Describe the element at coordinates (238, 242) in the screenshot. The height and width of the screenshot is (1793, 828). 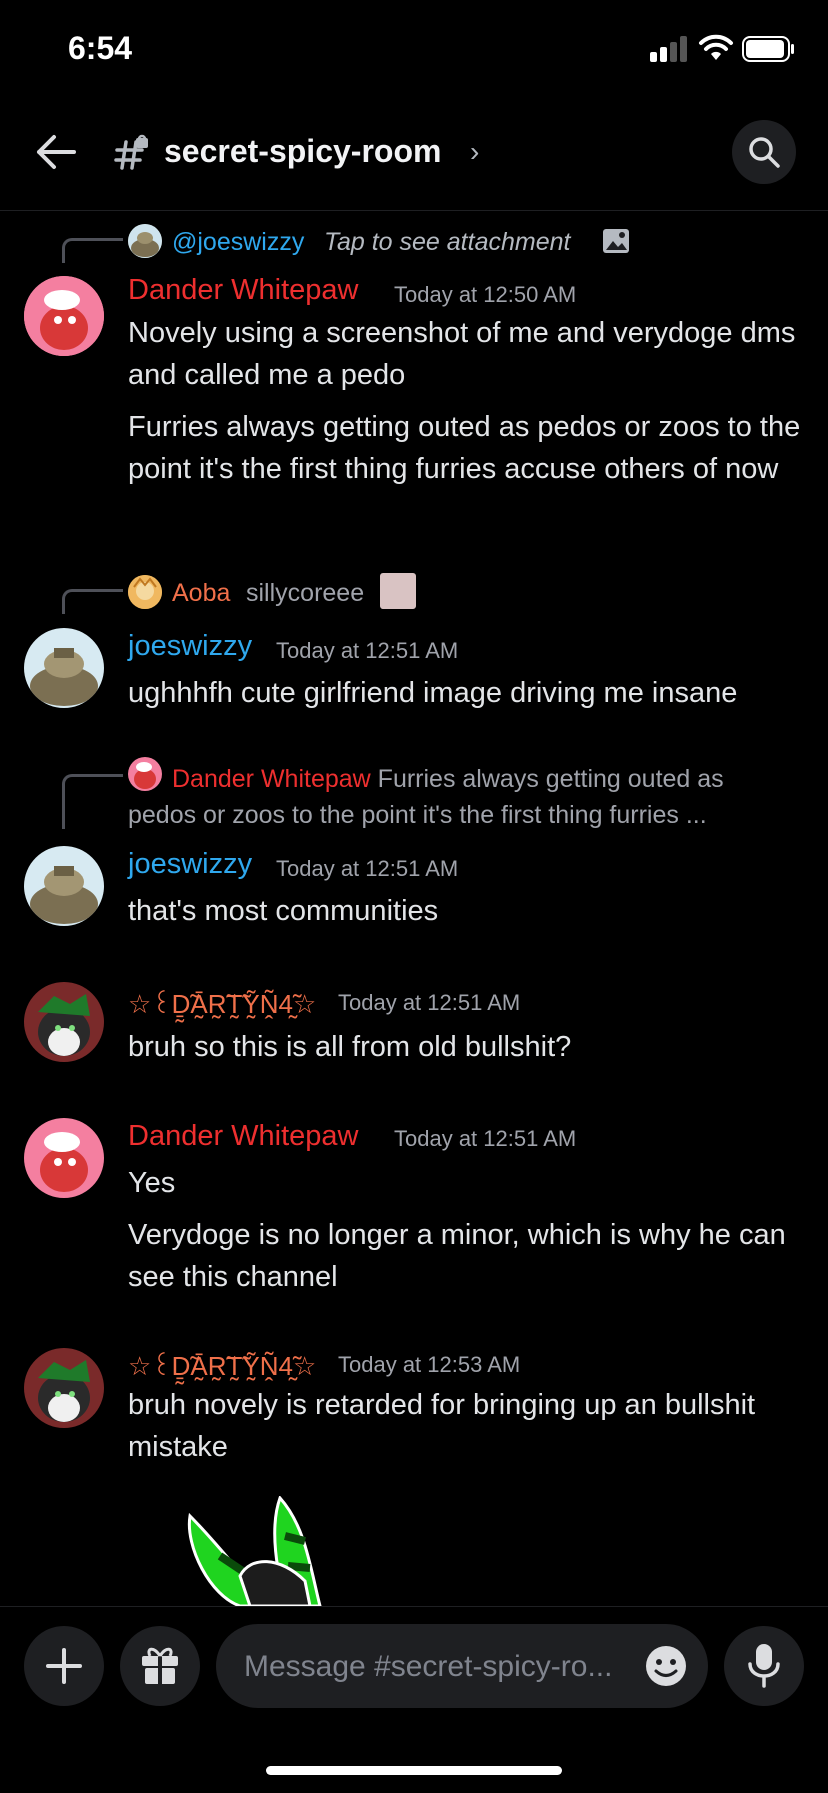
I see `reply-username: @joeswizzy` at that location.